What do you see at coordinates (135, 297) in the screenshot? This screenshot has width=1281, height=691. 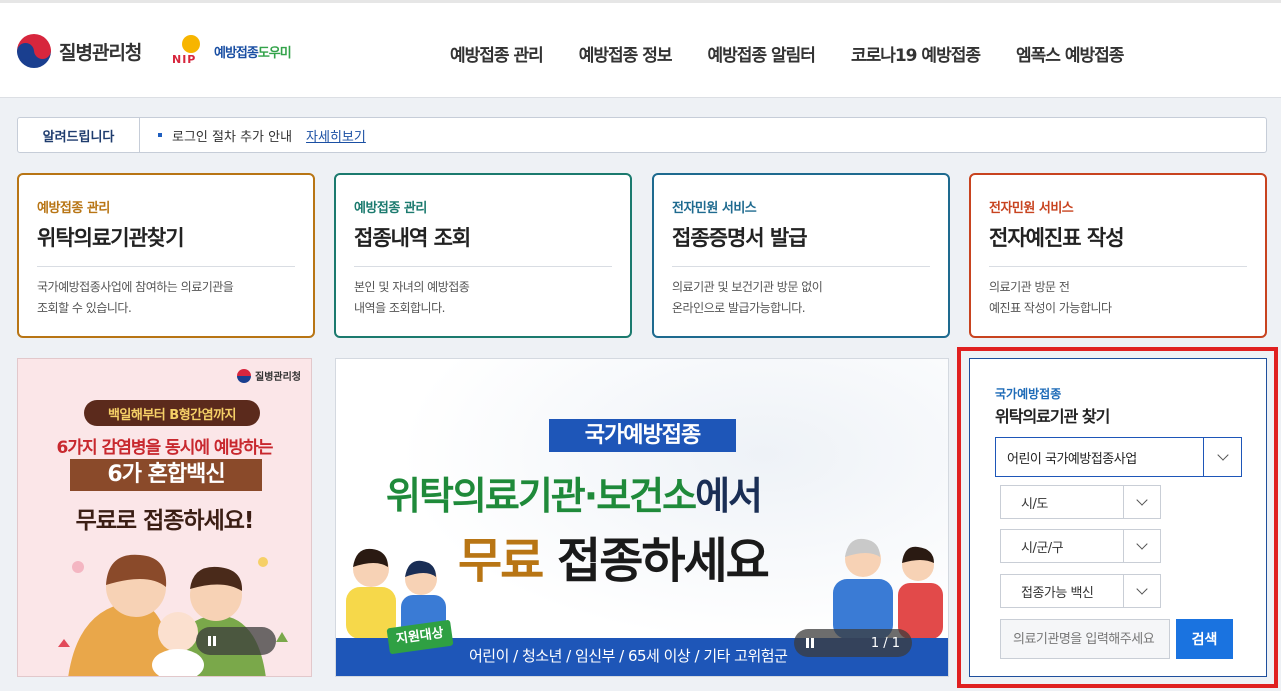 I see `card-description: 국가예방접종사업에 참여하는 의료기관을 조회할 수 있습니다.` at bounding box center [135, 297].